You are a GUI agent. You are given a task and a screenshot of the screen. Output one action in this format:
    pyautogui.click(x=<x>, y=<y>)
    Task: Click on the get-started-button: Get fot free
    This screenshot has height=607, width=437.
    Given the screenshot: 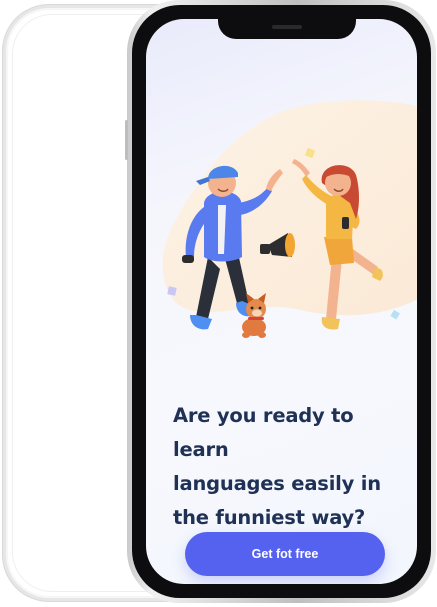 What is the action you would take?
    pyautogui.click(x=285, y=554)
    